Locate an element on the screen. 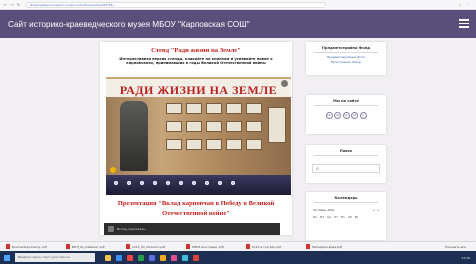 This screenshot has width=476, height=264. stand-title: Стенд "Ради жизни на Земле" is located at coordinates (196, 50).